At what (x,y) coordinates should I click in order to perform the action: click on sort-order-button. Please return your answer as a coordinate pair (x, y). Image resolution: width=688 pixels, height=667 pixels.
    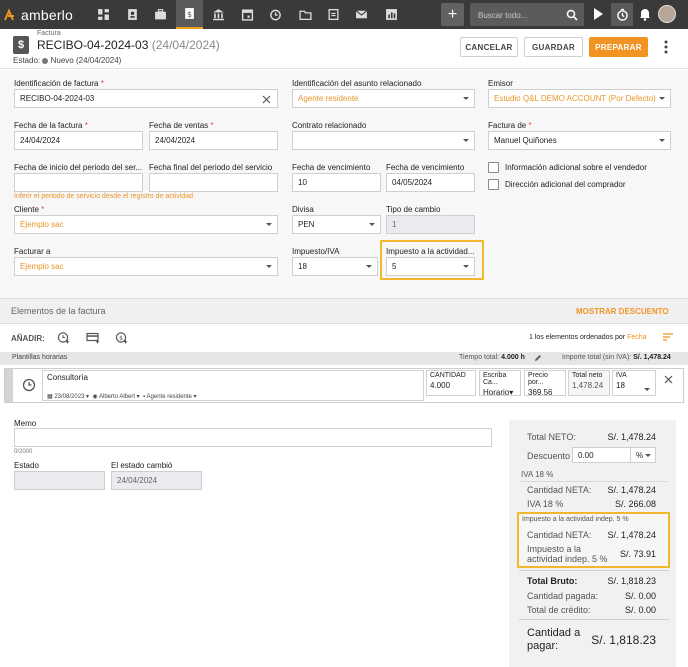
    Looking at the image, I should click on (668, 338).